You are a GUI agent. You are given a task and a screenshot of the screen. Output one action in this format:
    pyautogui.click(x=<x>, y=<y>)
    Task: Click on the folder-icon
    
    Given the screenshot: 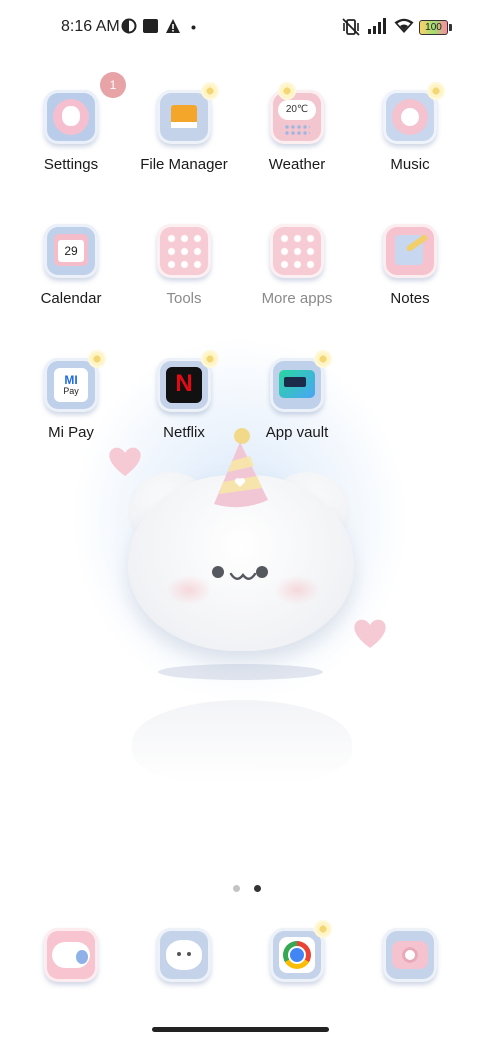 What is the action you would take?
    pyautogui.click(x=187, y=114)
    